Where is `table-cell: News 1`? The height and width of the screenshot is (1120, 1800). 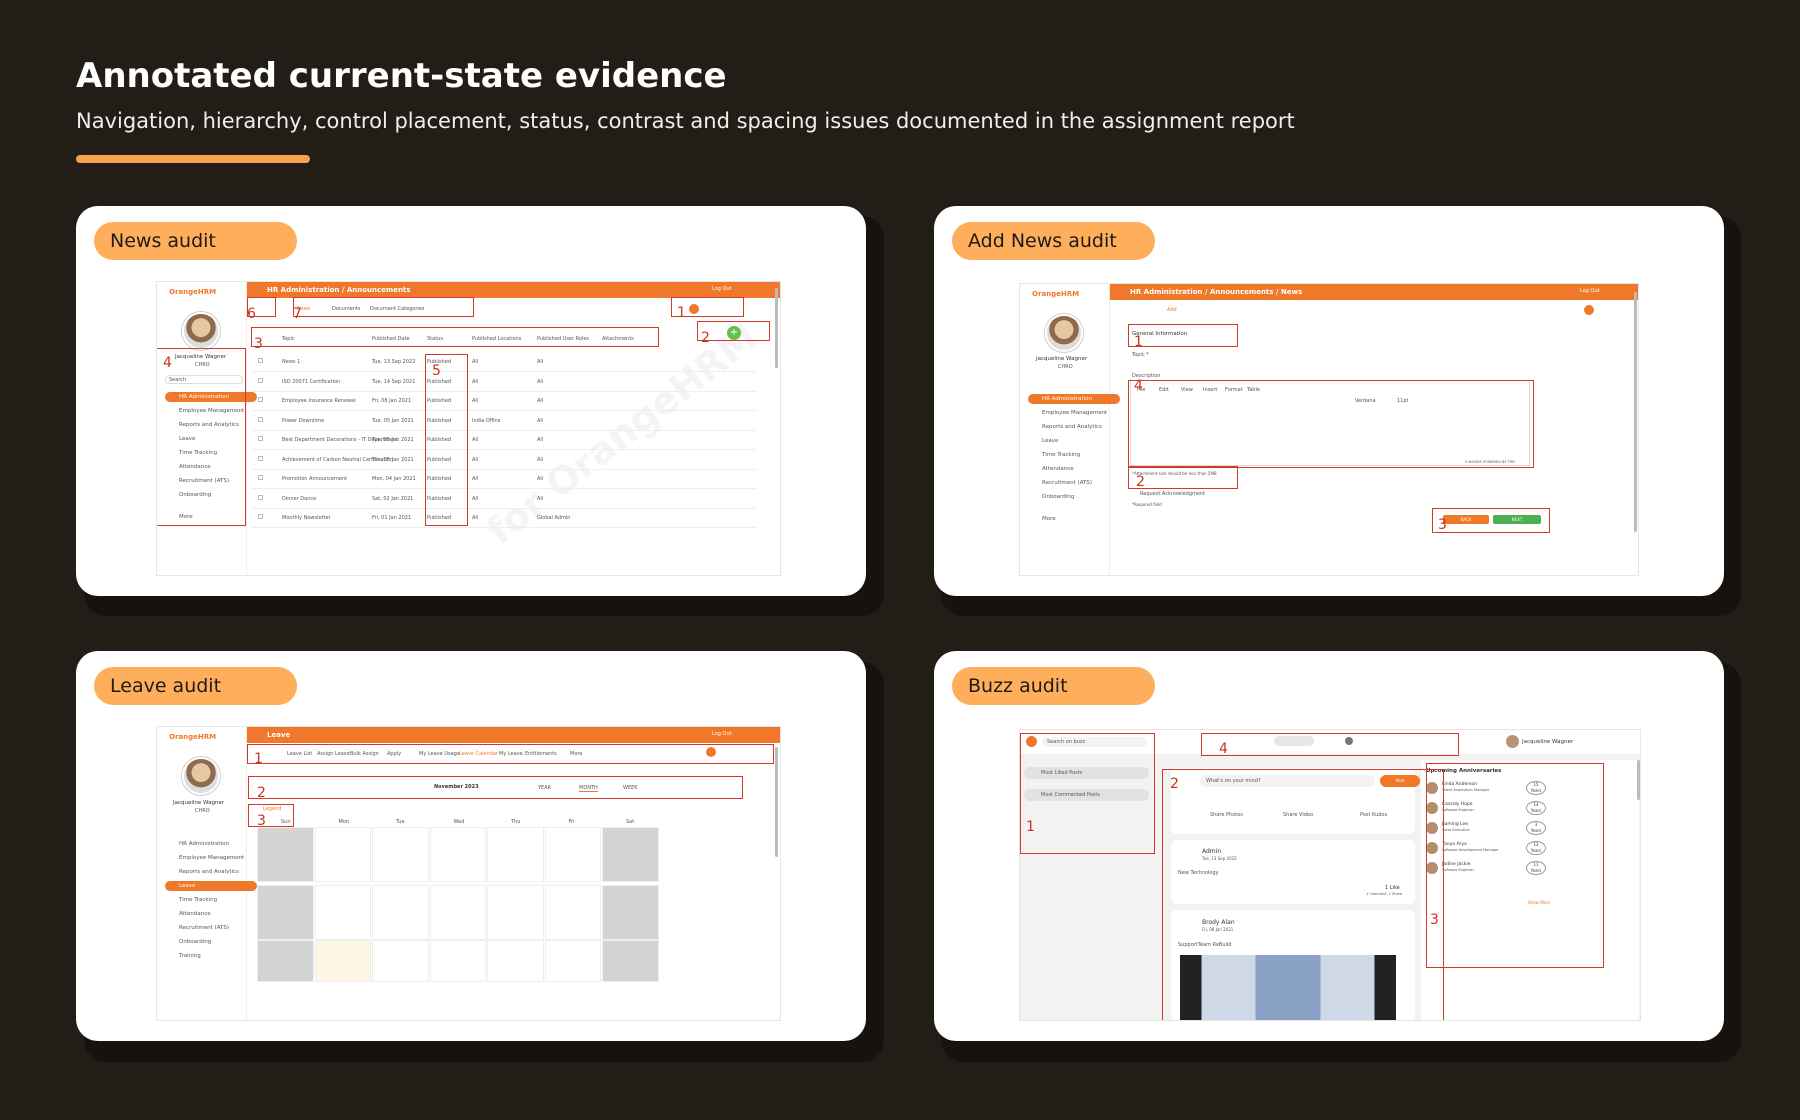 table-cell: News 1 is located at coordinates (291, 362).